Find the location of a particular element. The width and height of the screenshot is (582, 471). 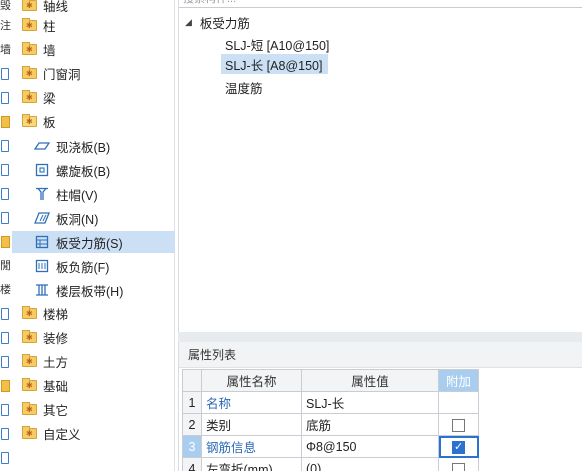

tree-item-column: 柱 is located at coordinates (93, 25).